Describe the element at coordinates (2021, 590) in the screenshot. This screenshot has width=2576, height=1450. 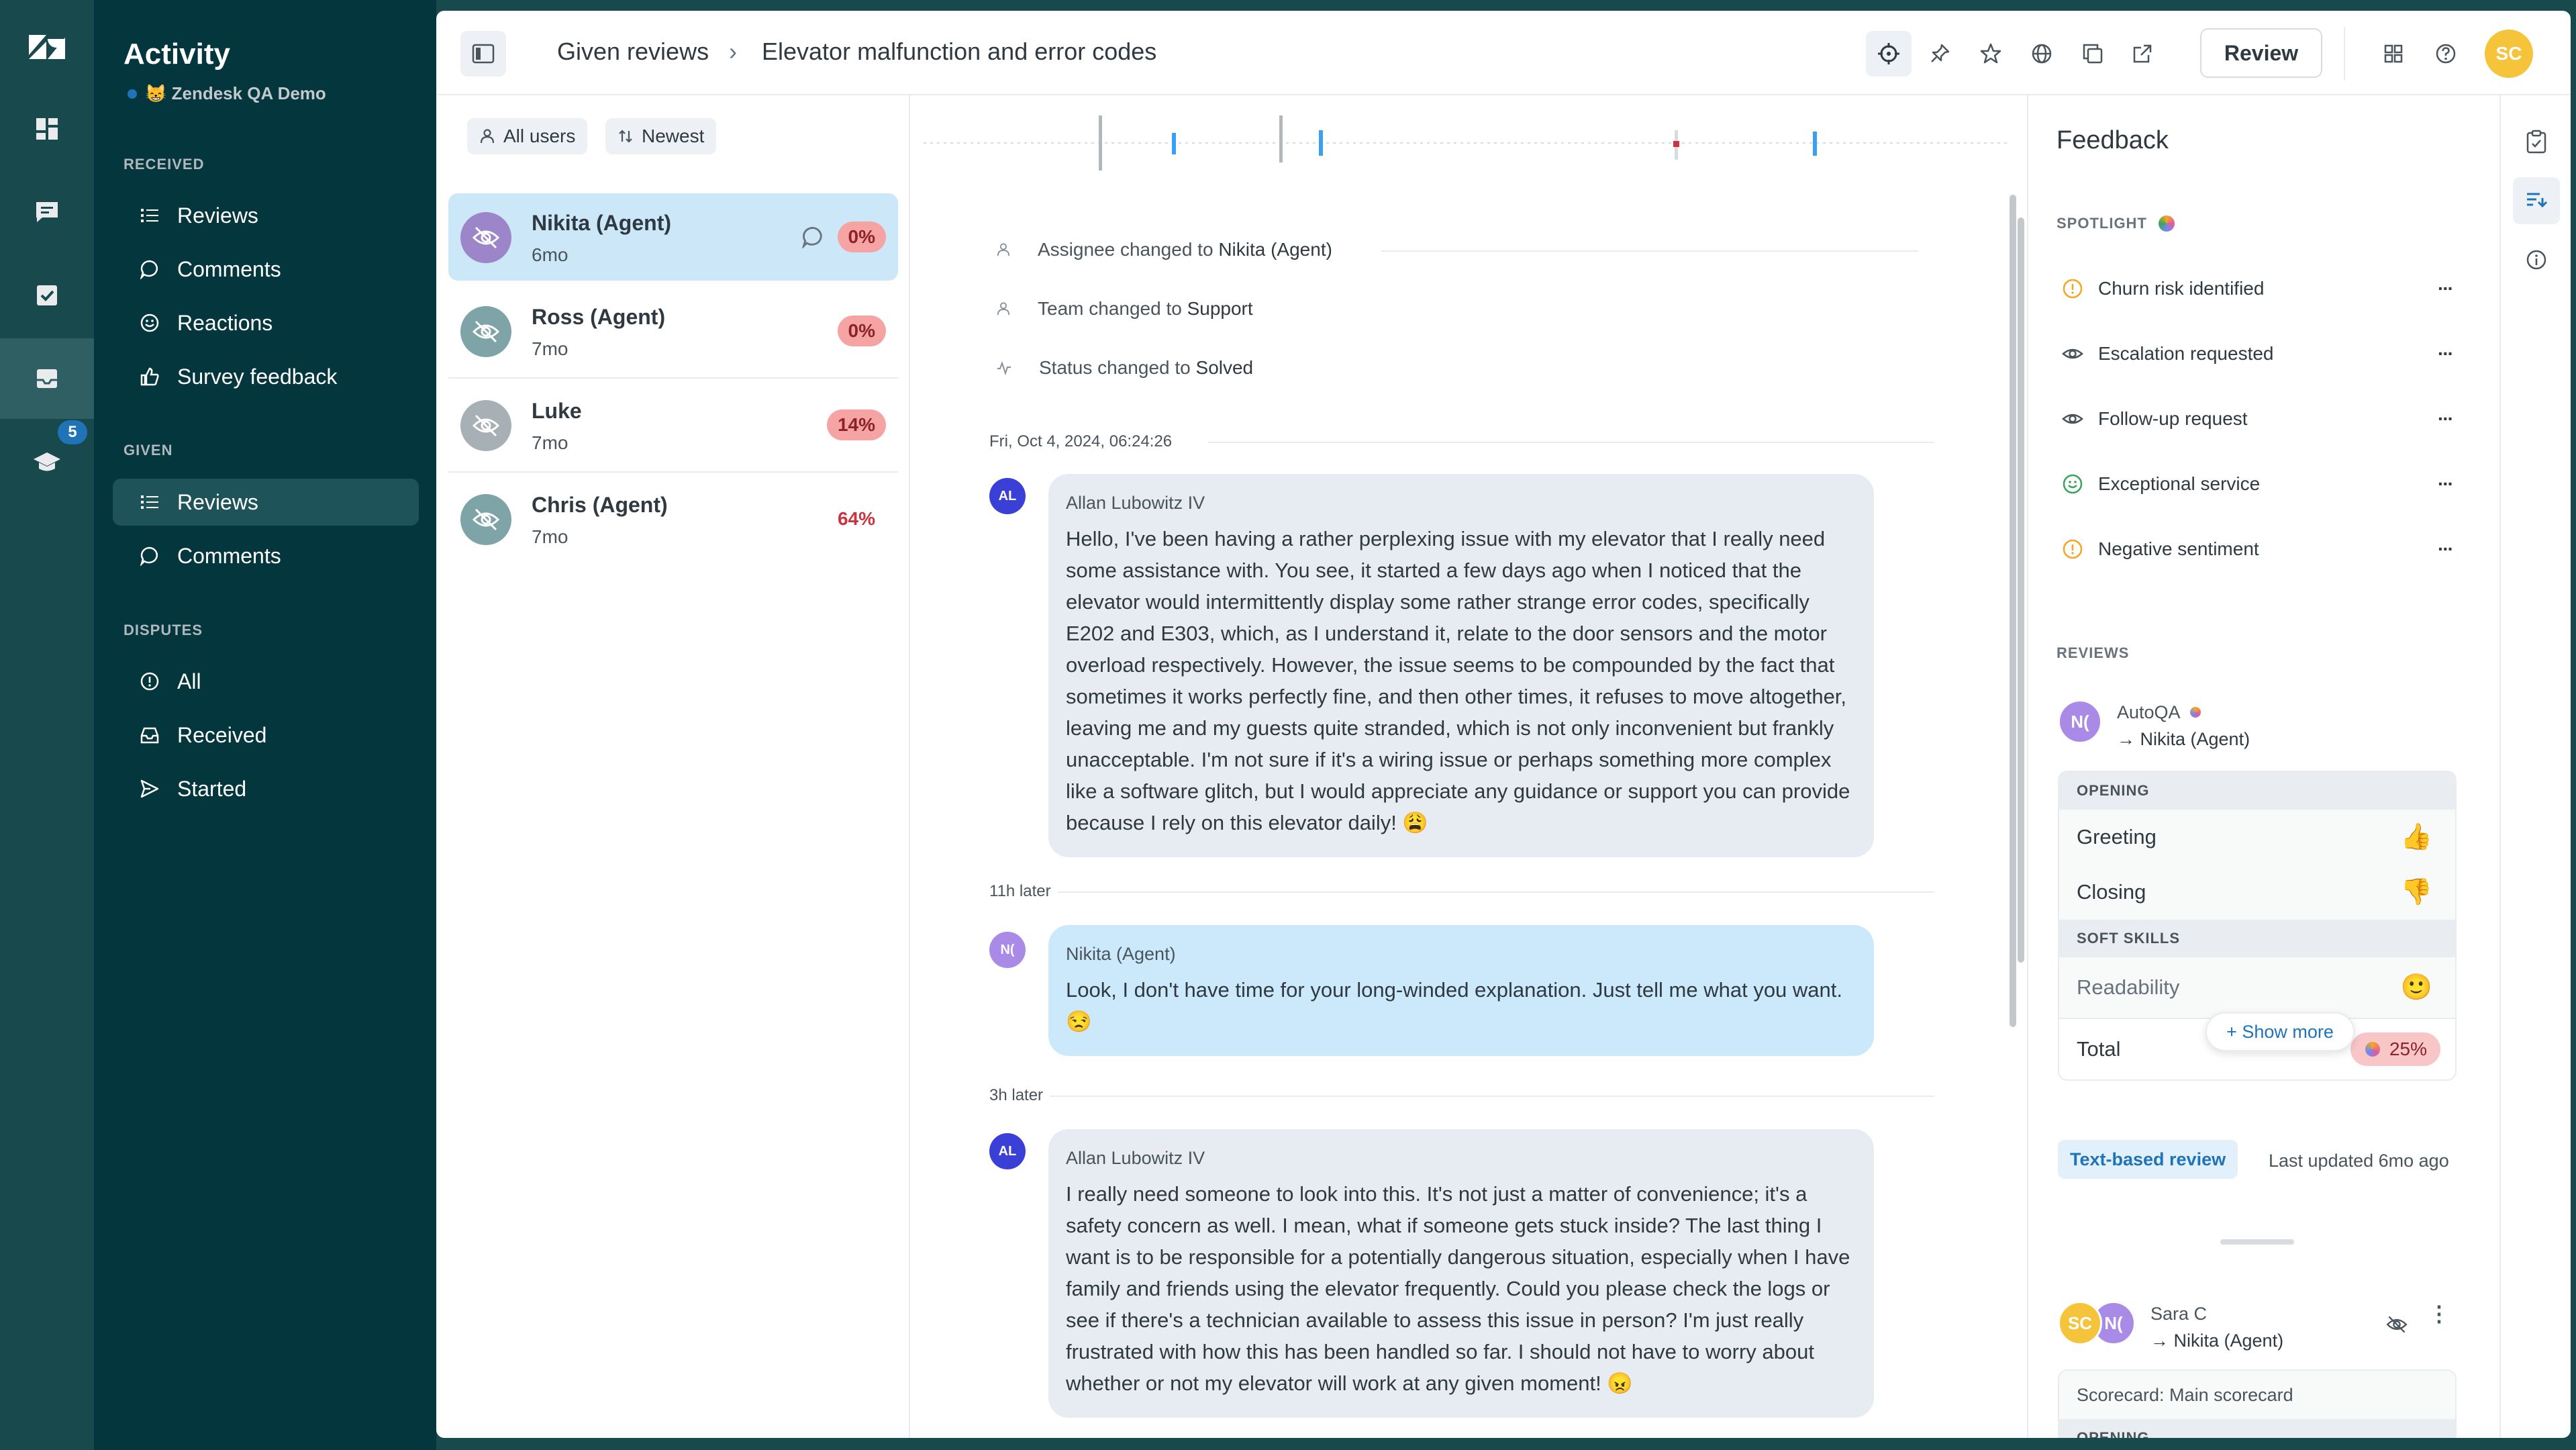
I see `conversation-scrollbar` at that location.